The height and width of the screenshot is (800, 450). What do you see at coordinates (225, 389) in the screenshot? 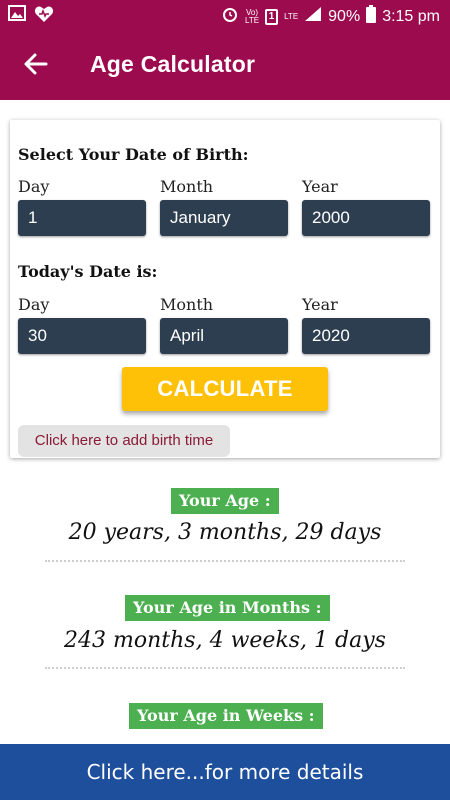
I see `calculate-button: CALCULATE` at bounding box center [225, 389].